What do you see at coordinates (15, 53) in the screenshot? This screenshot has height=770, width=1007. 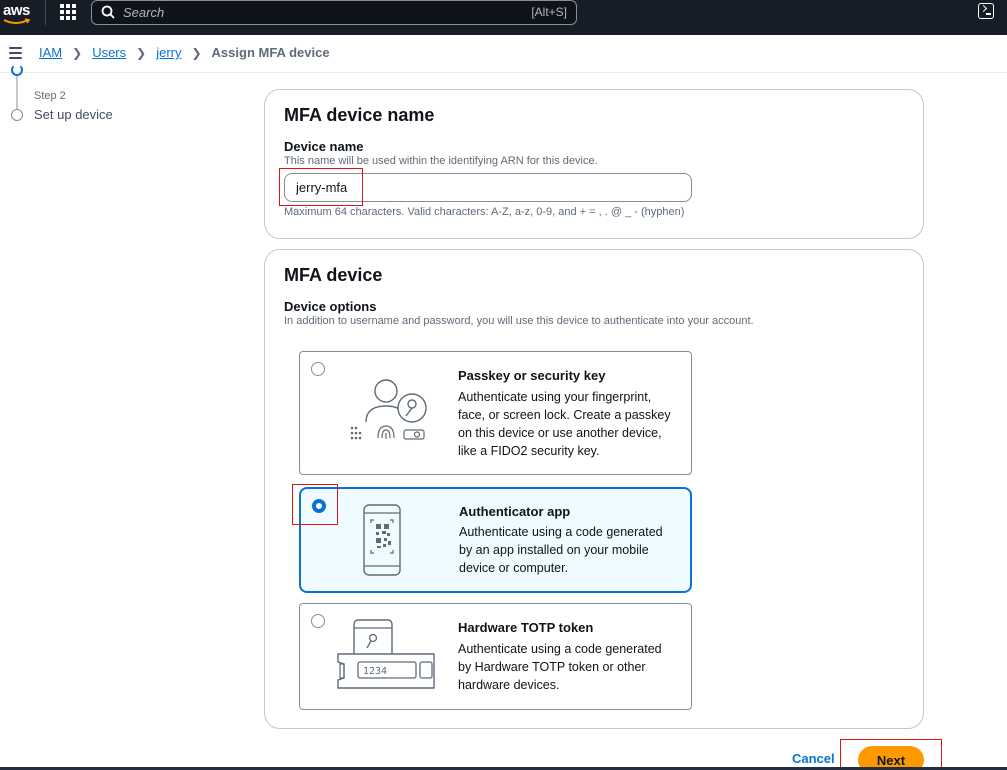 I see `hamburger-menu-icon` at bounding box center [15, 53].